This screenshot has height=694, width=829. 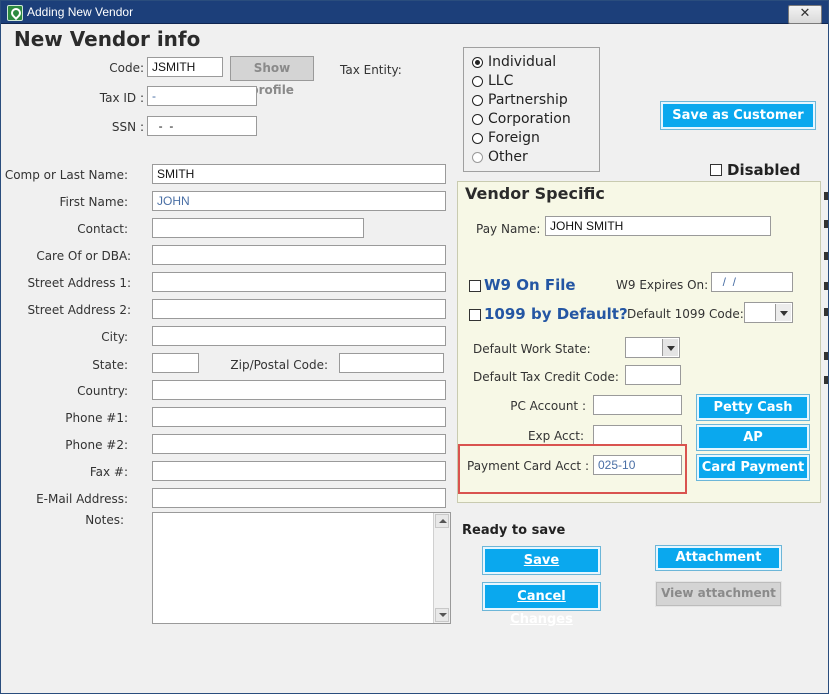 What do you see at coordinates (299, 309) in the screenshot?
I see `street2-input` at bounding box center [299, 309].